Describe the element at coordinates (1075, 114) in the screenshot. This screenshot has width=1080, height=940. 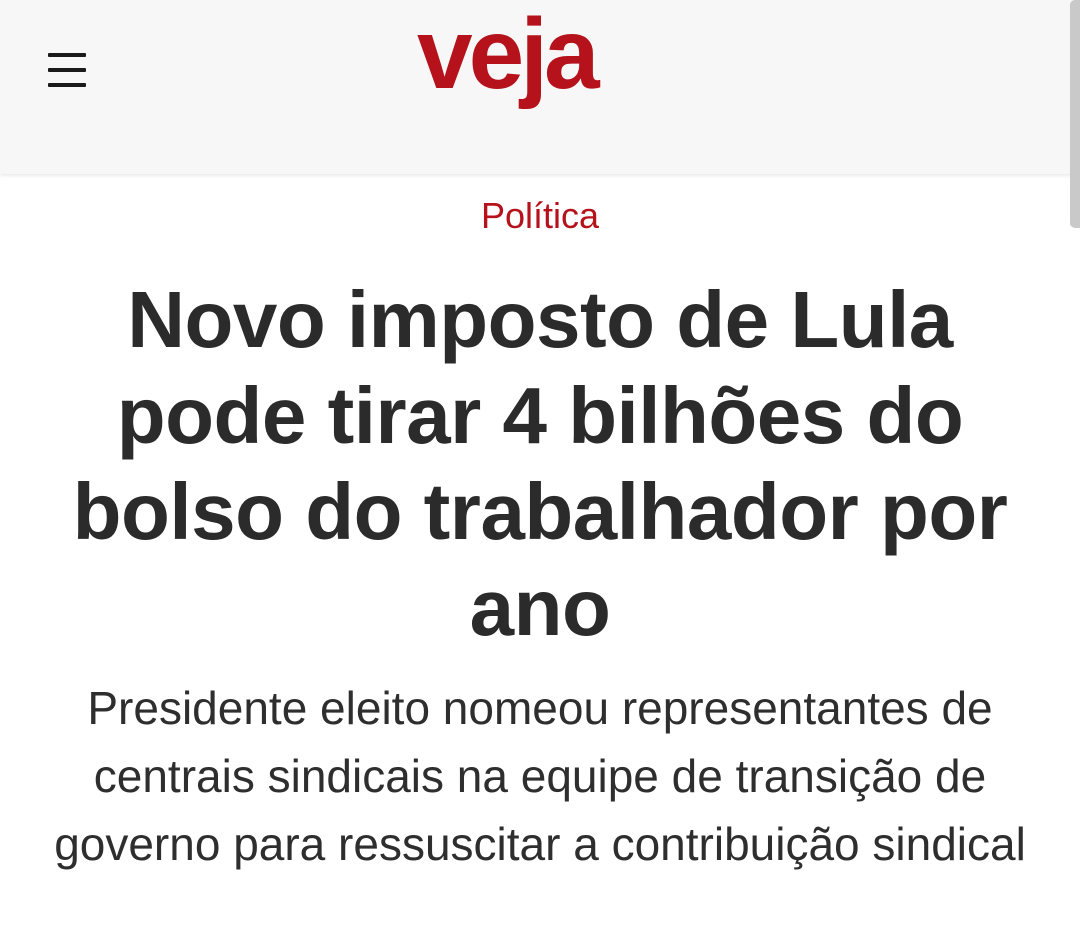
I see `scrollbar` at that location.